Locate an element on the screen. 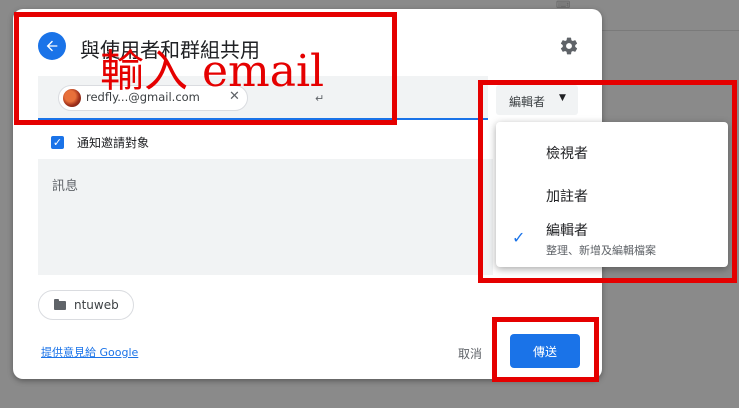 The image size is (739, 408). notify-checkbox: ✓ is located at coordinates (57, 142).